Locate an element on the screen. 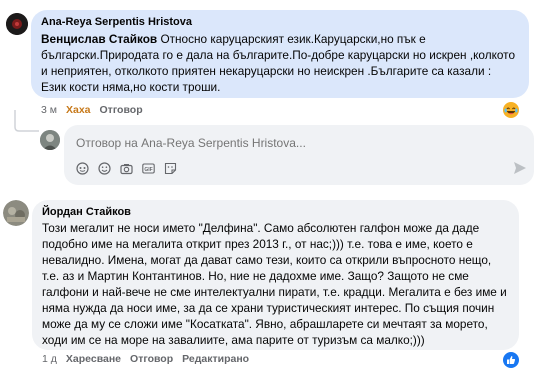 The image size is (539, 373). mentioned-user: Венцислав Стайков is located at coordinates (99, 39).